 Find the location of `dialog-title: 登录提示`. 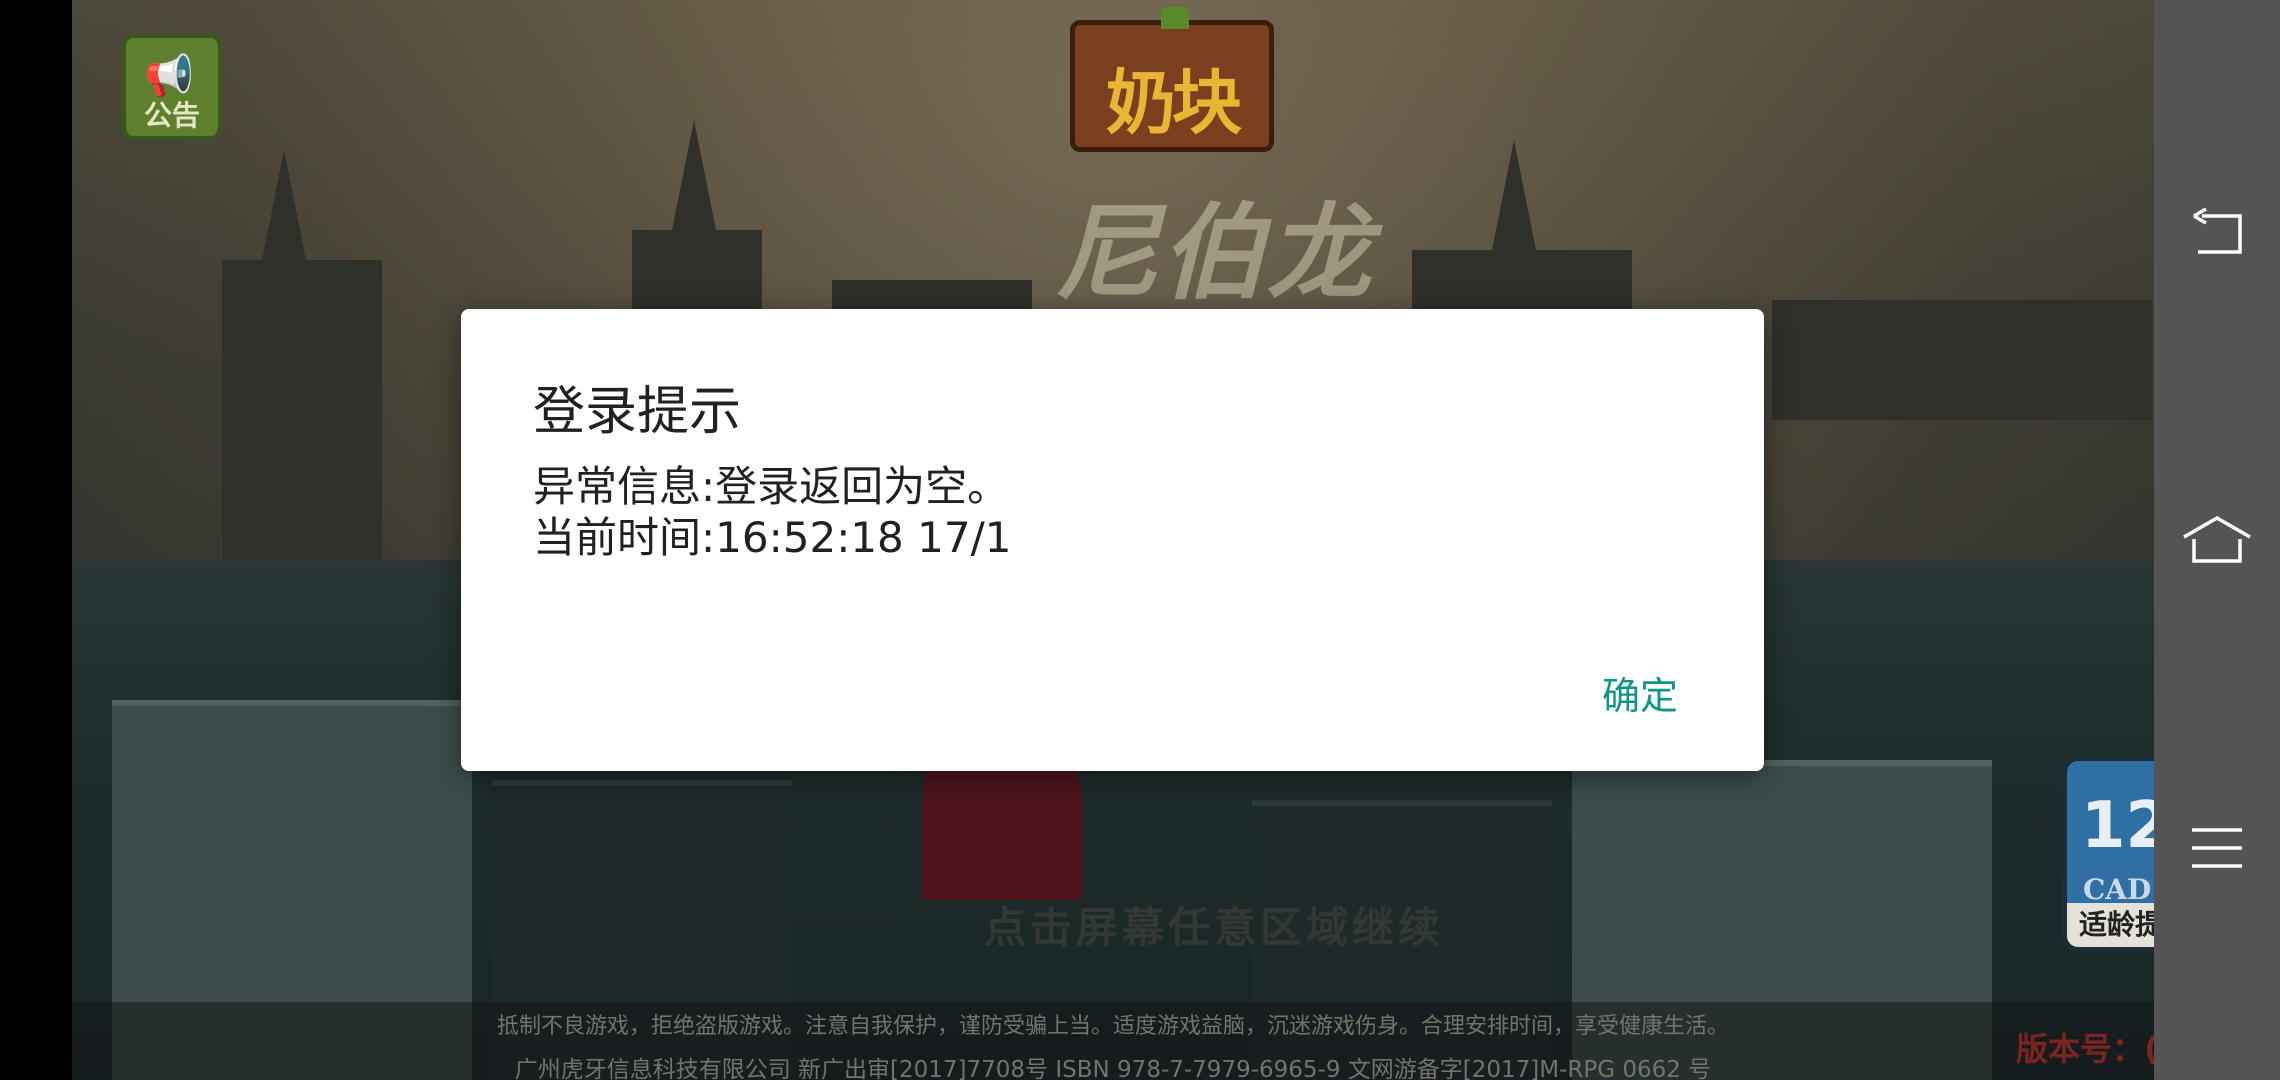

dialog-title: 登录提示 is located at coordinates (637, 412).